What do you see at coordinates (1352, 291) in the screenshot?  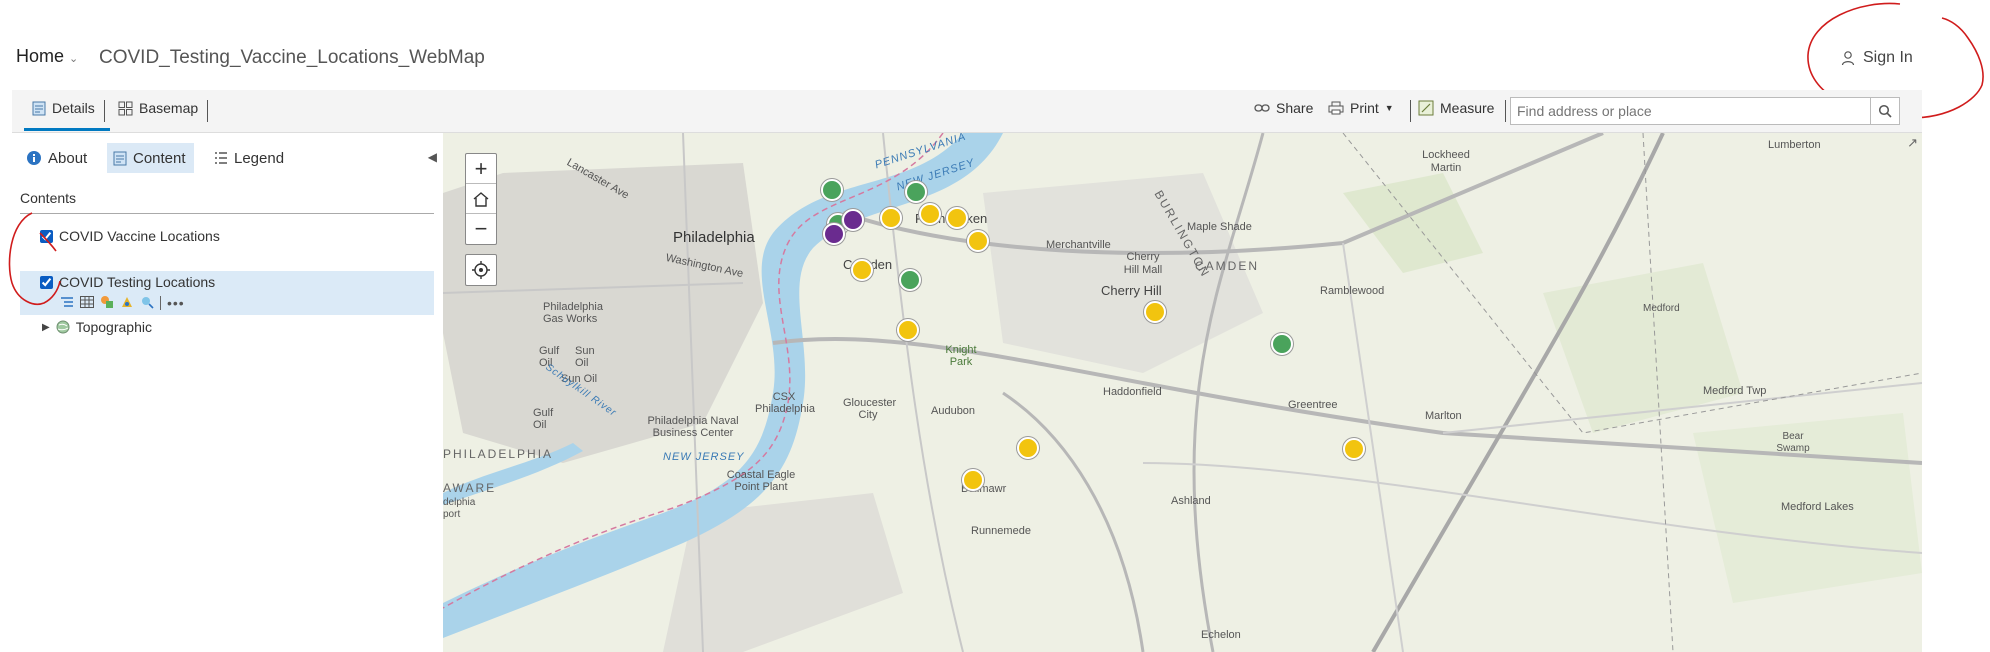 I see `map-label-ramblewood: Ramblewood` at bounding box center [1352, 291].